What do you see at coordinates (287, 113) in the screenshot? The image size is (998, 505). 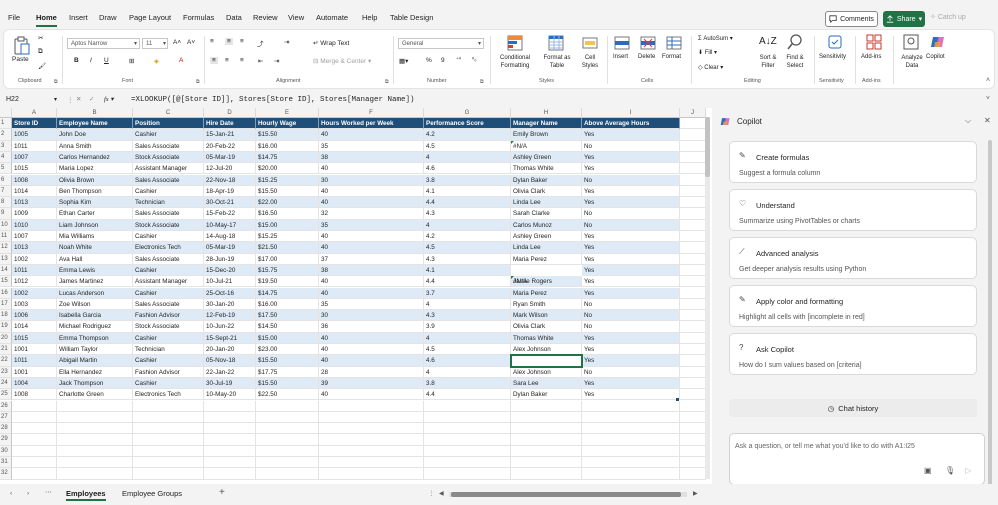 I see `column-header-e: E` at bounding box center [287, 113].